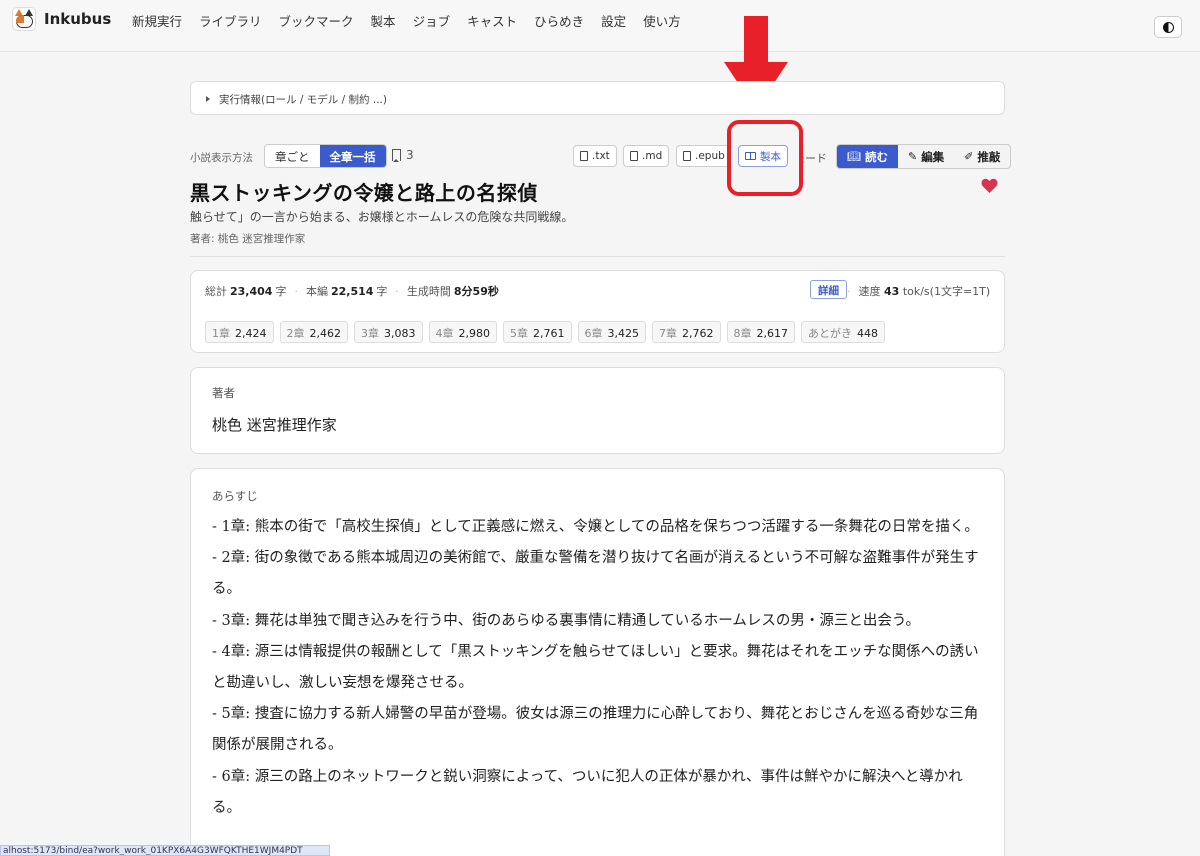  What do you see at coordinates (24, 19) in the screenshot?
I see `cat-logo-icon` at bounding box center [24, 19].